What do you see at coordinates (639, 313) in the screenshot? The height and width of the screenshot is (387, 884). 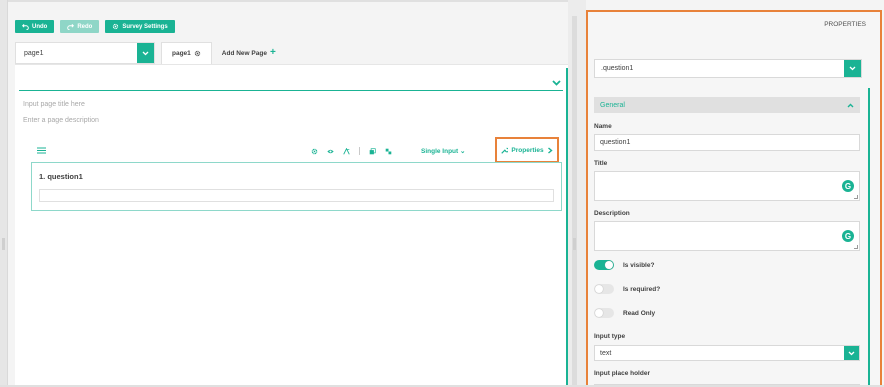 I see `readonly-label: Read Only` at bounding box center [639, 313].